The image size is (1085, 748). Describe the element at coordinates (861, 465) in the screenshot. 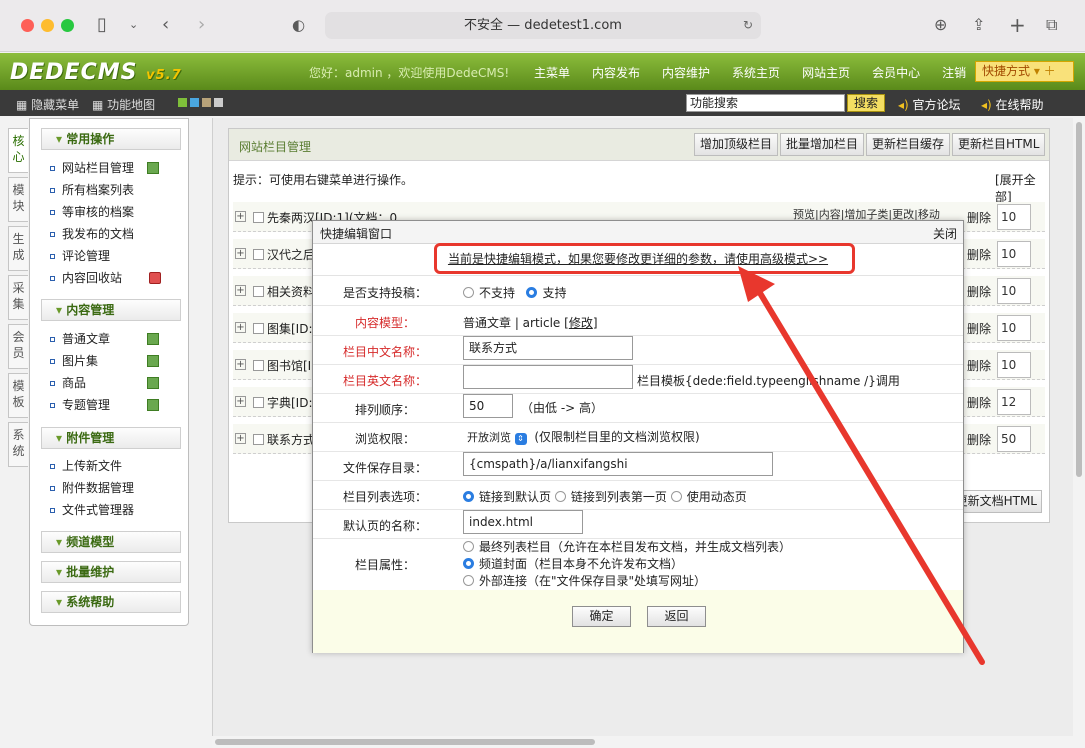

I see `red-arrow-annotation` at that location.